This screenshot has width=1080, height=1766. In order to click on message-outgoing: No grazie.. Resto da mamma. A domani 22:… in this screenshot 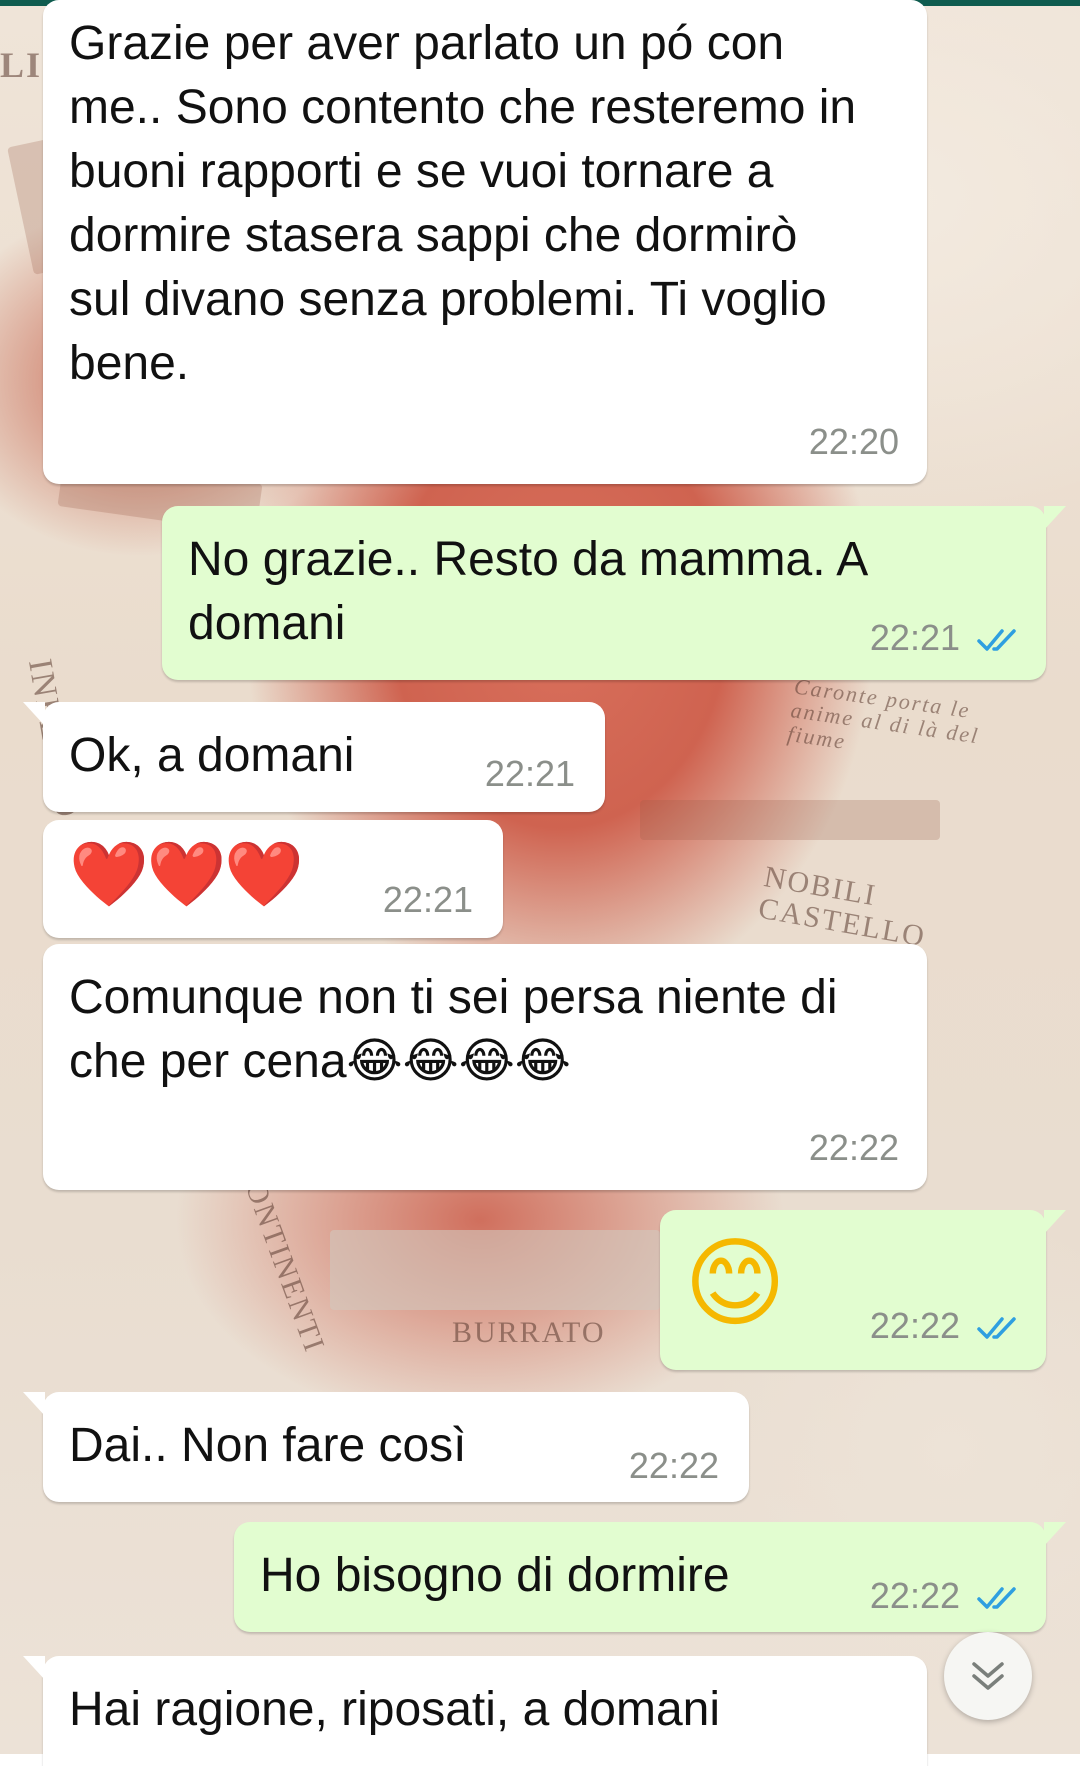, I will do `click(614, 593)`.